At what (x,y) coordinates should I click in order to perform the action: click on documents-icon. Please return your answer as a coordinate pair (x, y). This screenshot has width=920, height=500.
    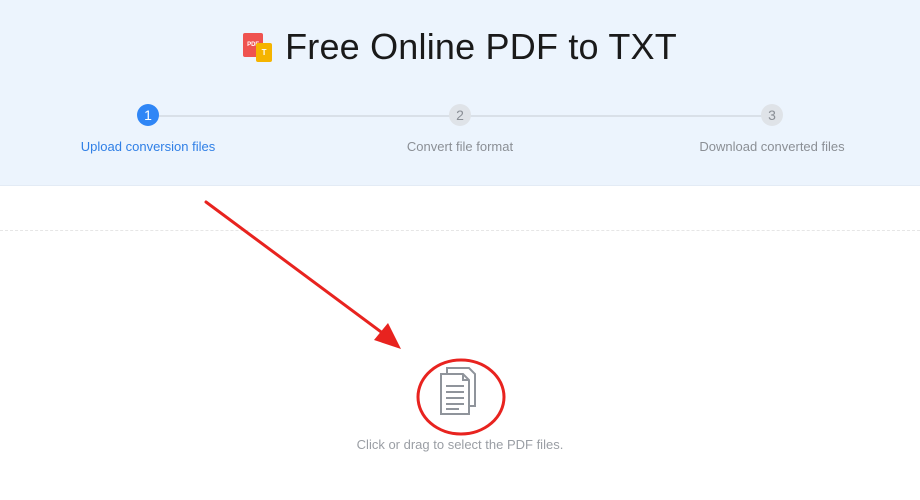
    Looking at the image, I should click on (460, 391).